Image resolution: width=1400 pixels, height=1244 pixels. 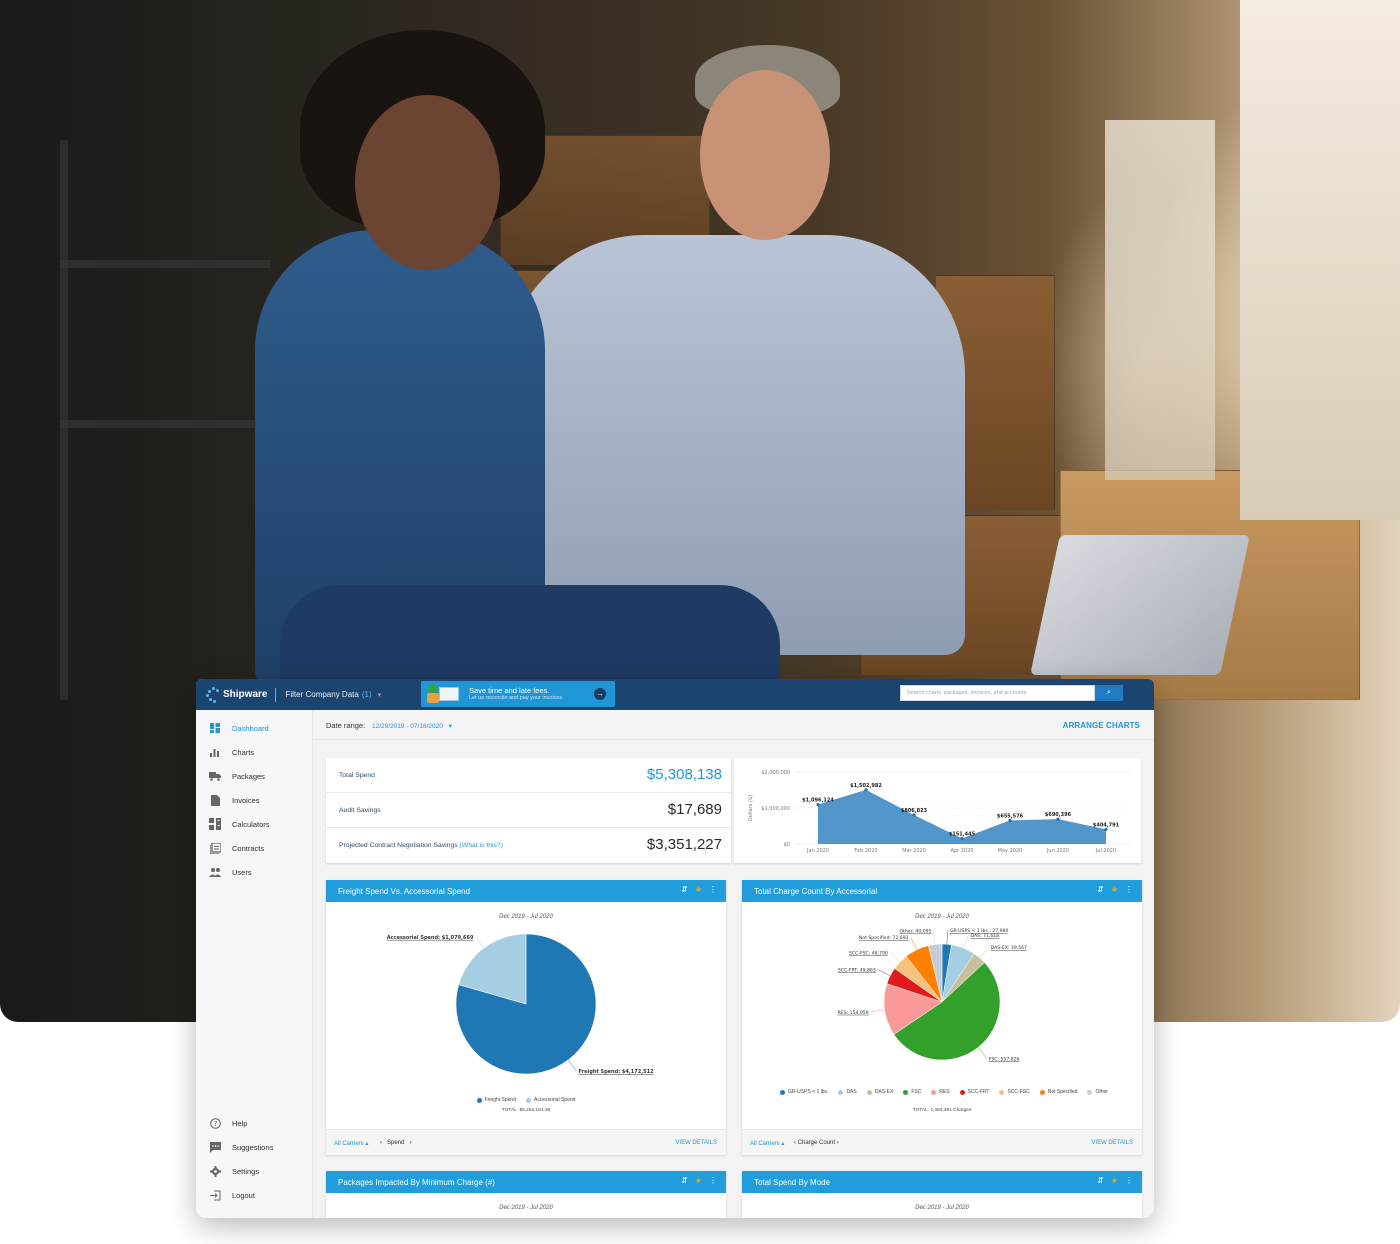 What do you see at coordinates (215, 752) in the screenshot?
I see `bar-chart-icon` at bounding box center [215, 752].